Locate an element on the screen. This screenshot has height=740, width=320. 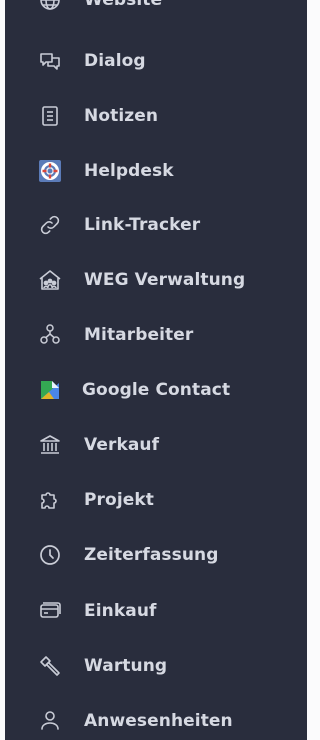
clock-icon is located at coordinates (50, 555).